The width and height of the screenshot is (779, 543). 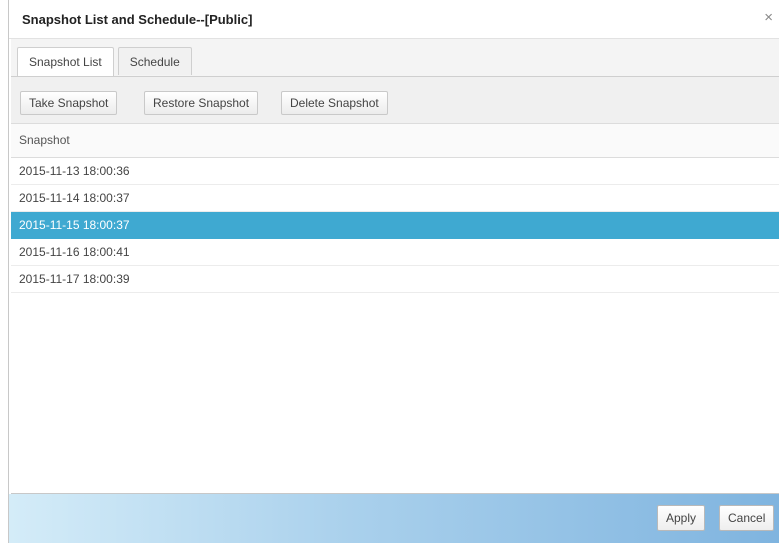 I want to click on table-row: 2015-11-17 18:00:39, so click(x=395, y=279).